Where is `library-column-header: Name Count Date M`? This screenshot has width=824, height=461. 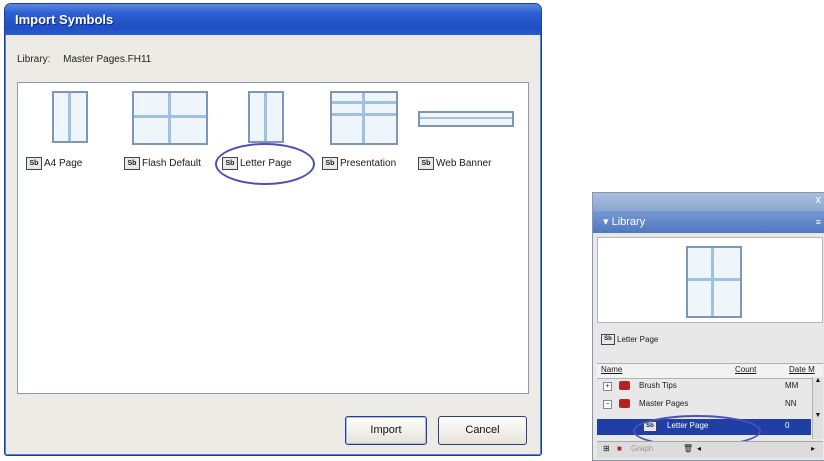
library-column-header: Name Count Date M is located at coordinates (710, 371).